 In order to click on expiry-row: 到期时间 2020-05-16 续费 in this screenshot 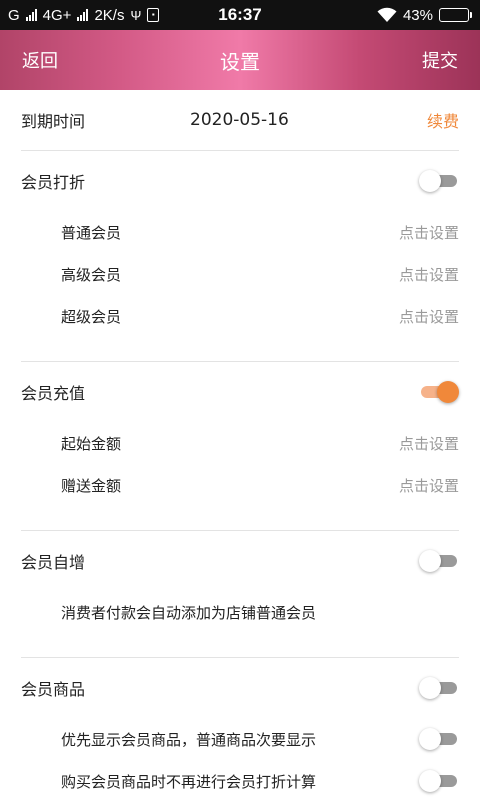, I will do `click(240, 120)`.